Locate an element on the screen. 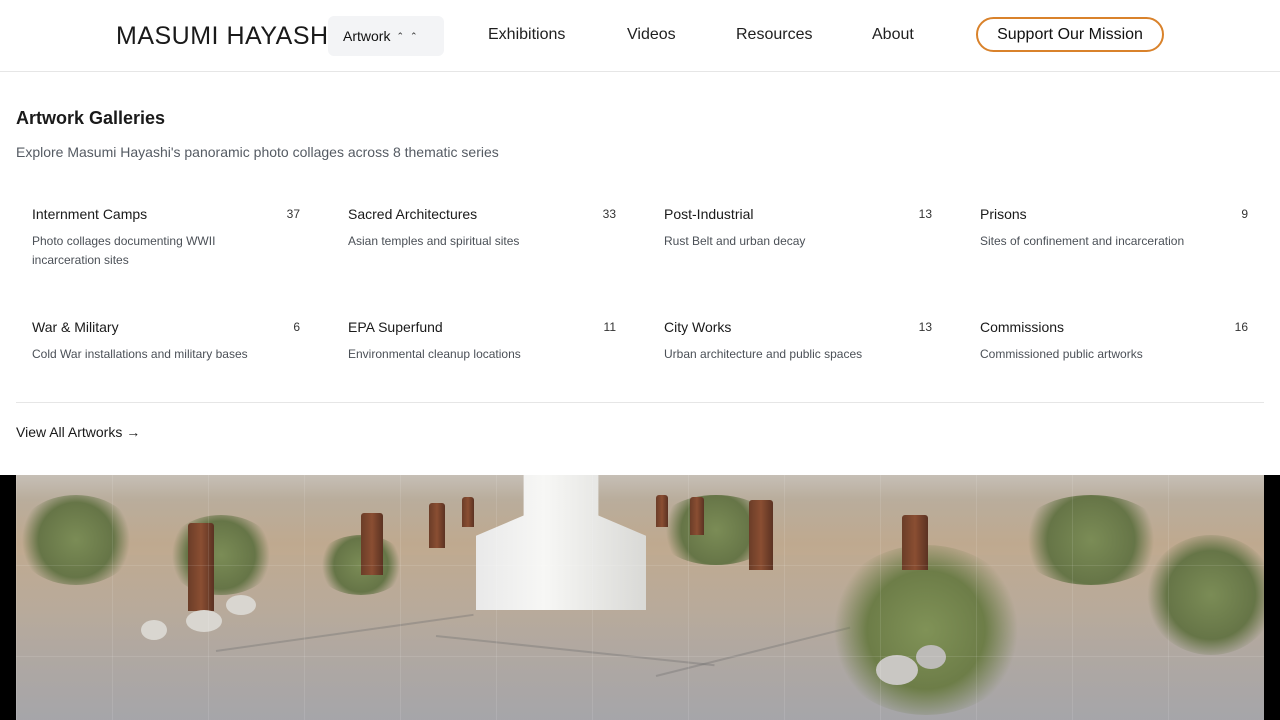 Image resolution: width=1280 pixels, height=720 pixels. gallery-description: Sites of confinement and incarceration is located at coordinates (1082, 241).